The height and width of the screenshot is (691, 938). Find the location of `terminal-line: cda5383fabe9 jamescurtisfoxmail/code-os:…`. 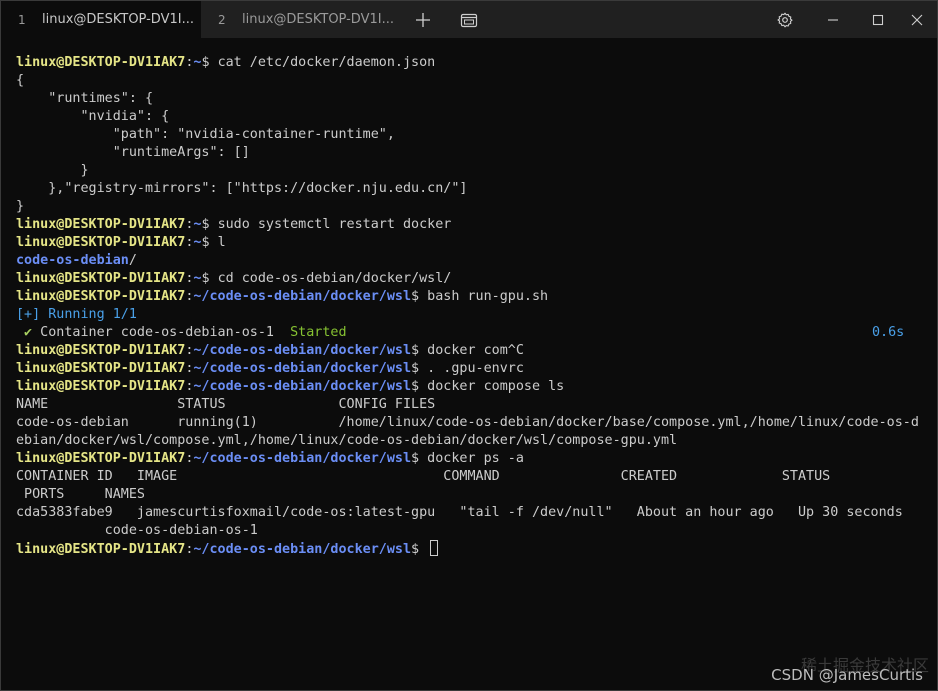

terminal-line: cda5383fabe9 jamescurtisfoxmail/code-os:… is located at coordinates (471, 513).